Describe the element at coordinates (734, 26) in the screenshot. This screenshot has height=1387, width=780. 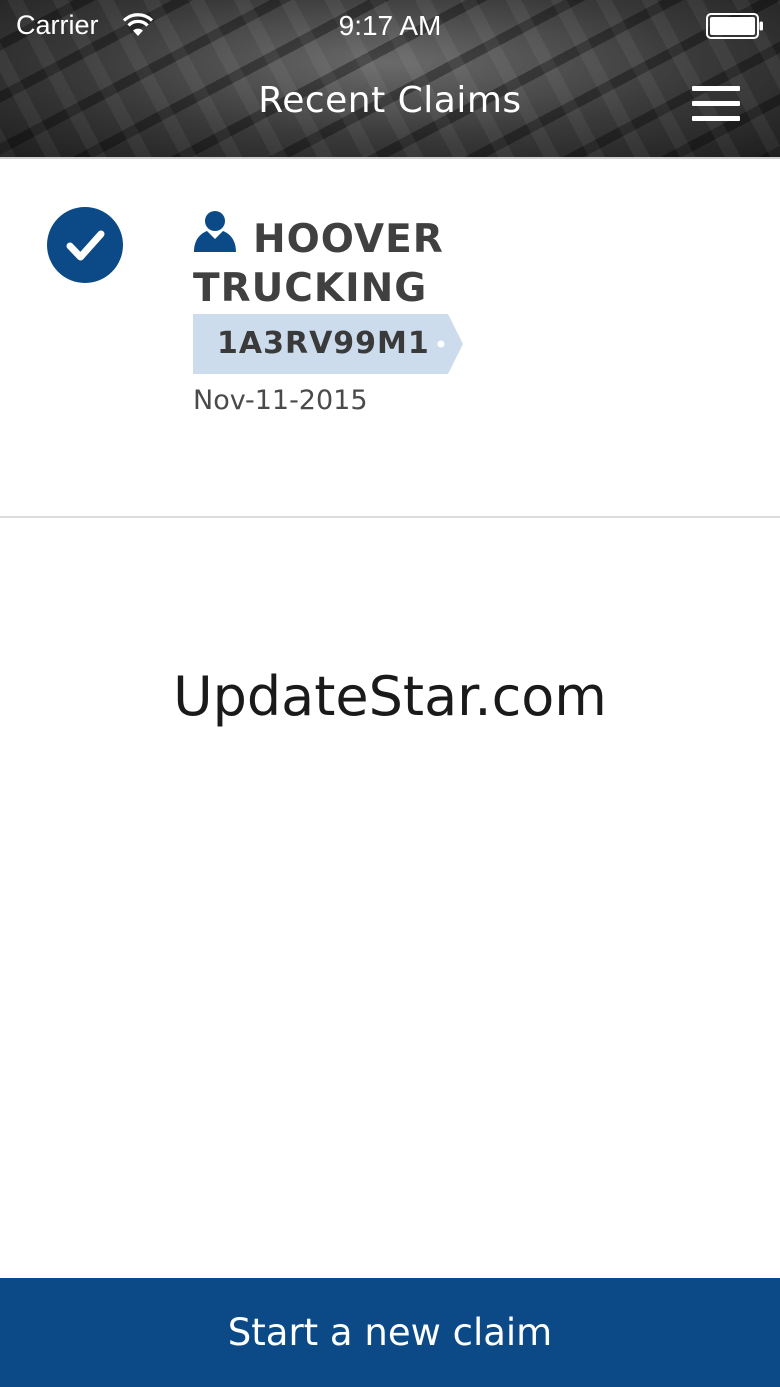
I see `battery-icon` at that location.